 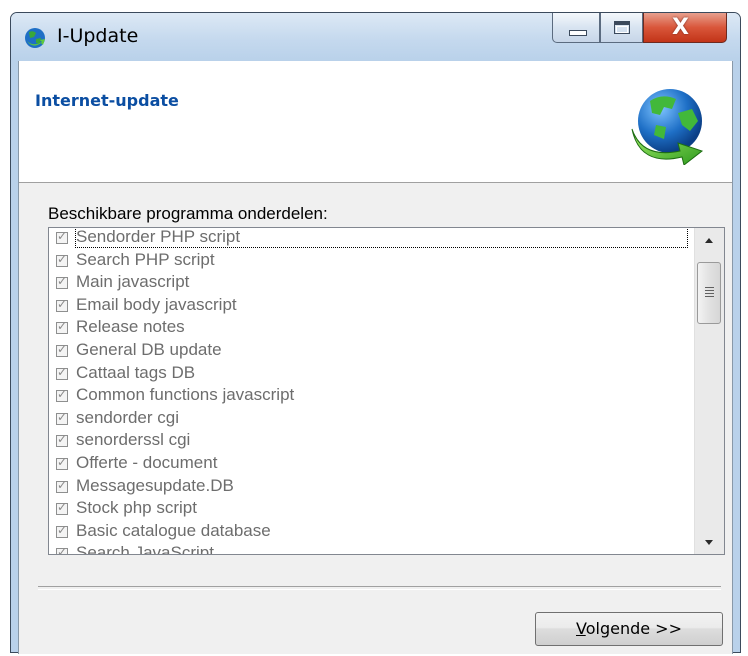 What do you see at coordinates (371, 284) in the screenshot?
I see `checklist-item: Main javascript` at bounding box center [371, 284].